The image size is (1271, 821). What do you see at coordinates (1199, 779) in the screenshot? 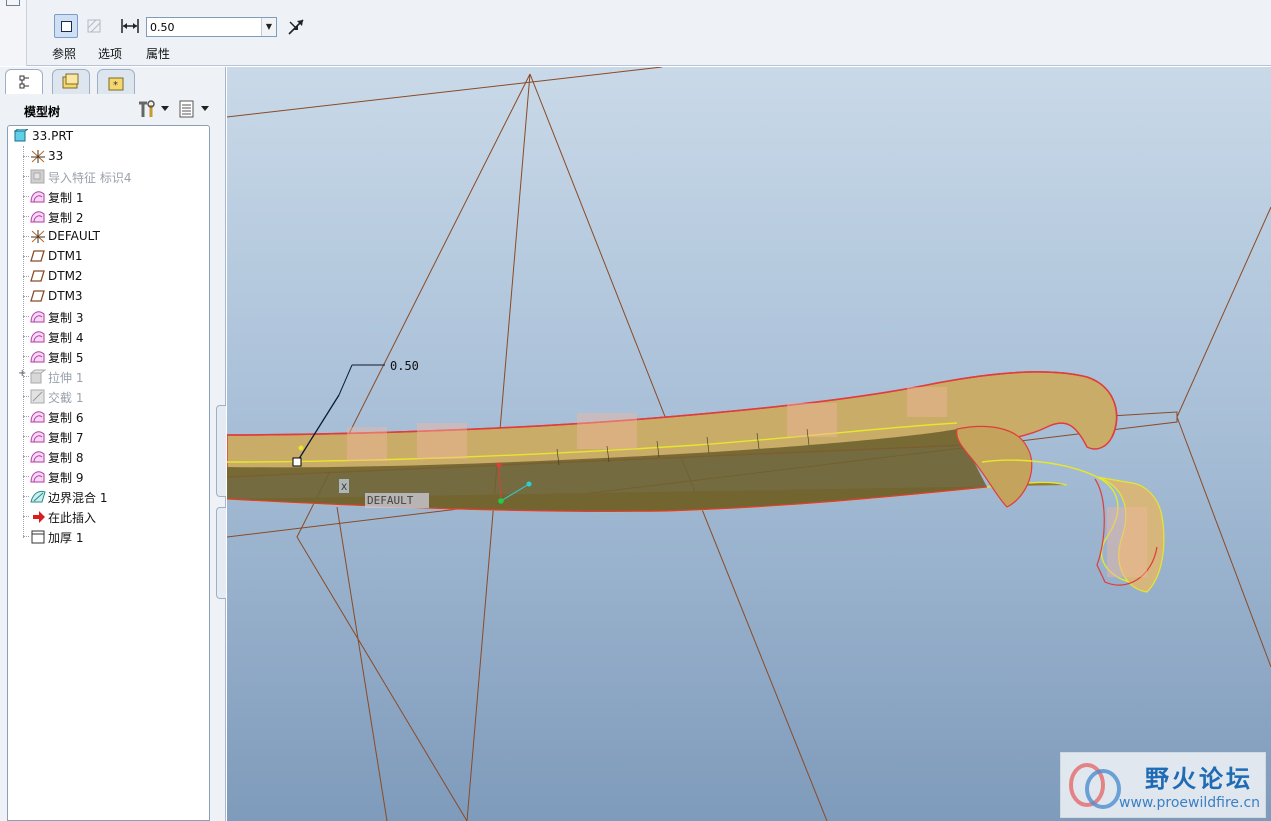
I see `watermark-title: 野火论坛` at bounding box center [1199, 779].